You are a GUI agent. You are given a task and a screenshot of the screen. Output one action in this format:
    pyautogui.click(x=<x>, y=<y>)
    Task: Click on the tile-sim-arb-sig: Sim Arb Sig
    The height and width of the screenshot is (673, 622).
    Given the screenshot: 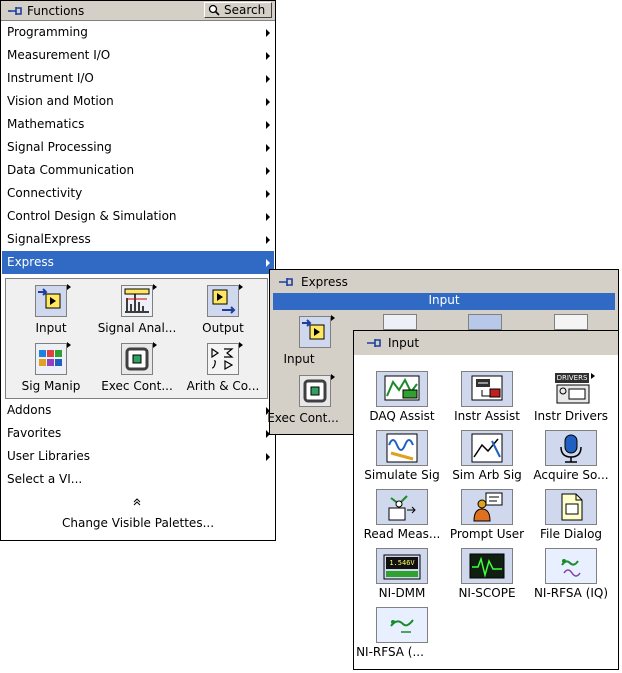 What is the action you would take?
    pyautogui.click(x=487, y=457)
    